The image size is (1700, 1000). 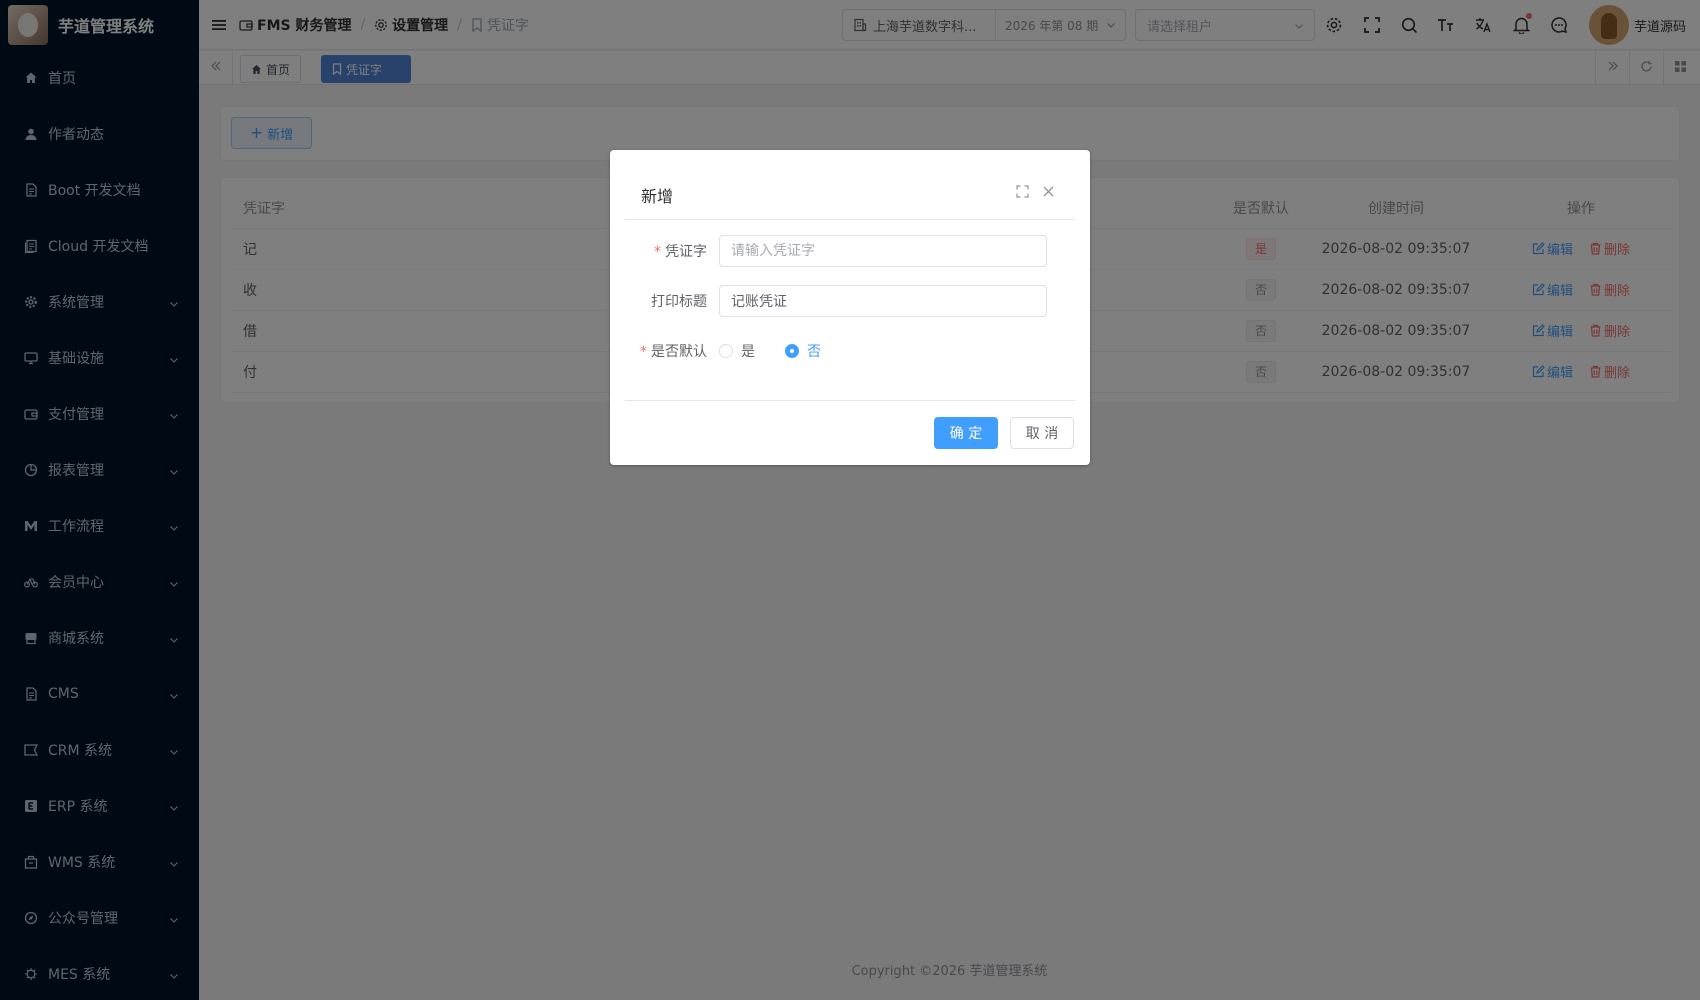 What do you see at coordinates (1042, 433) in the screenshot?
I see `cancel-button: 取 消` at bounding box center [1042, 433].